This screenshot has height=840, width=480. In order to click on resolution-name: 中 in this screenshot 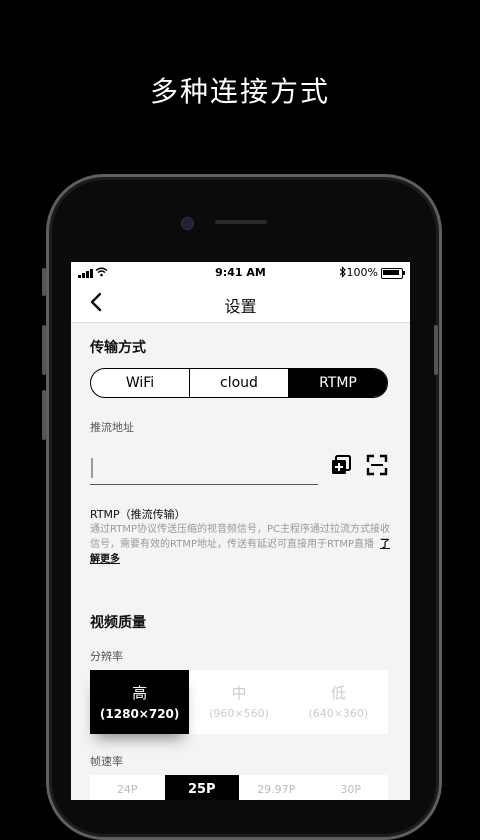, I will do `click(239, 693)`.